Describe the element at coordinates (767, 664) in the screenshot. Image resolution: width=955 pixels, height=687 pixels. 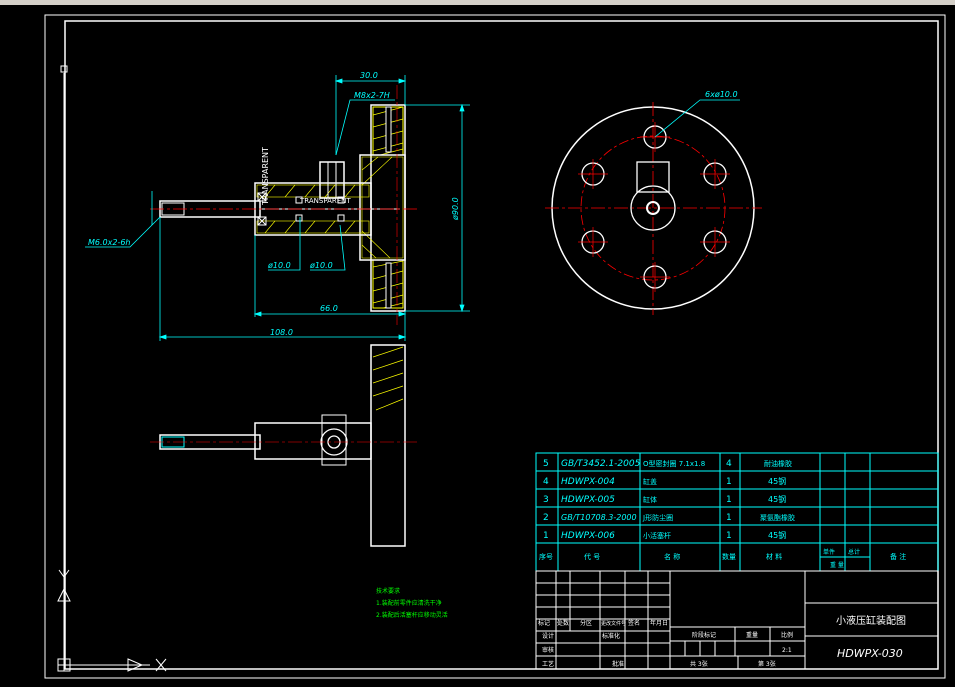
I see `tb-sheet: 第 3张` at that location.